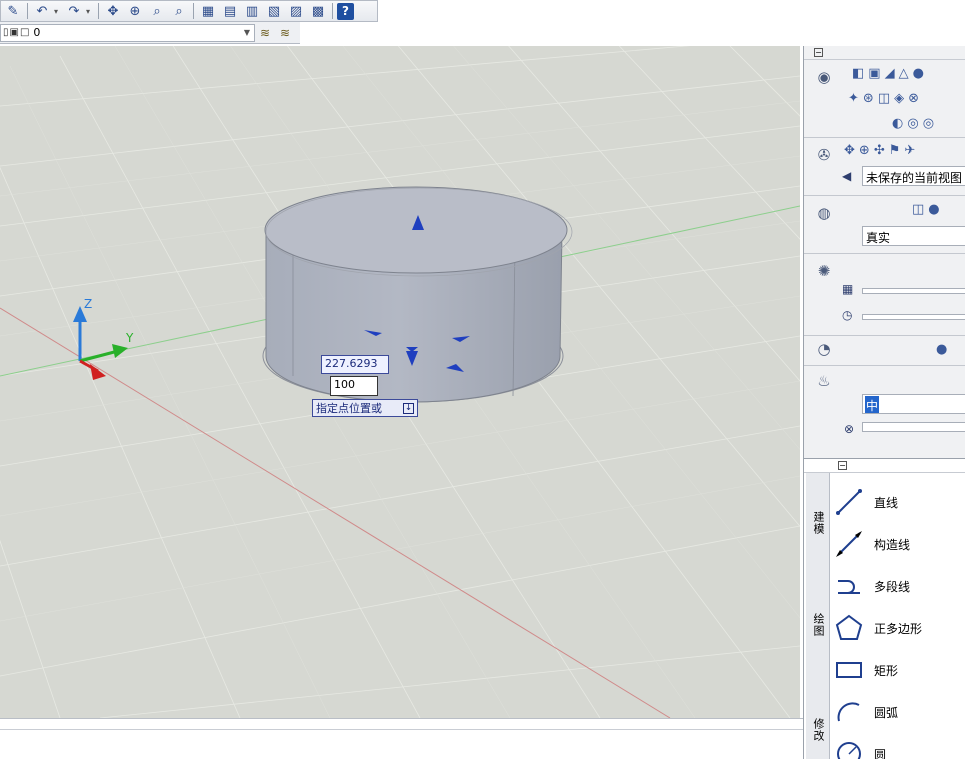 This screenshot has height=759, width=965. I want to click on zoom-icon: ⊕, so click(864, 150).